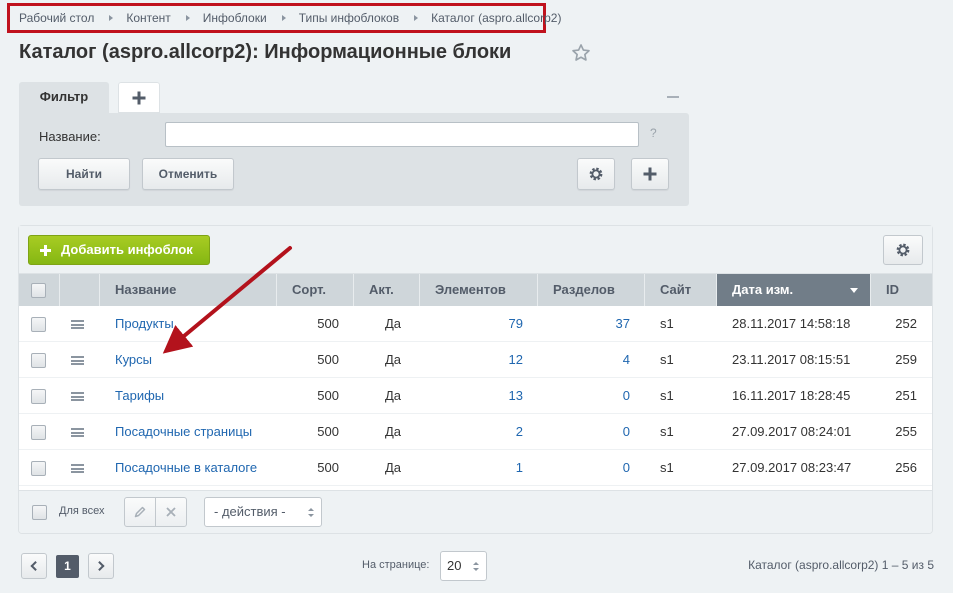  What do you see at coordinates (479, 360) in the screenshot?
I see `elements-count-link: 12` at bounding box center [479, 360].